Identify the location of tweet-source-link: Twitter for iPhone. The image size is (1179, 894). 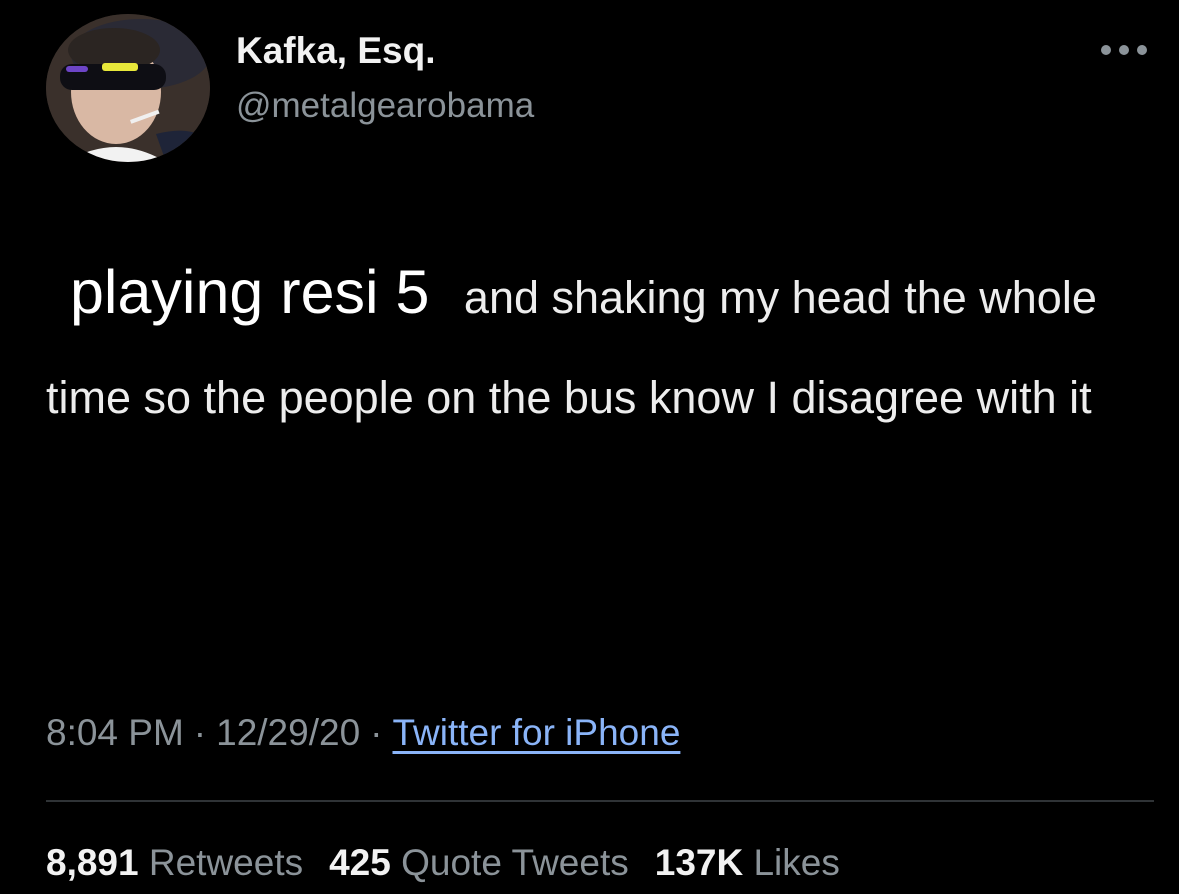
(536, 732).